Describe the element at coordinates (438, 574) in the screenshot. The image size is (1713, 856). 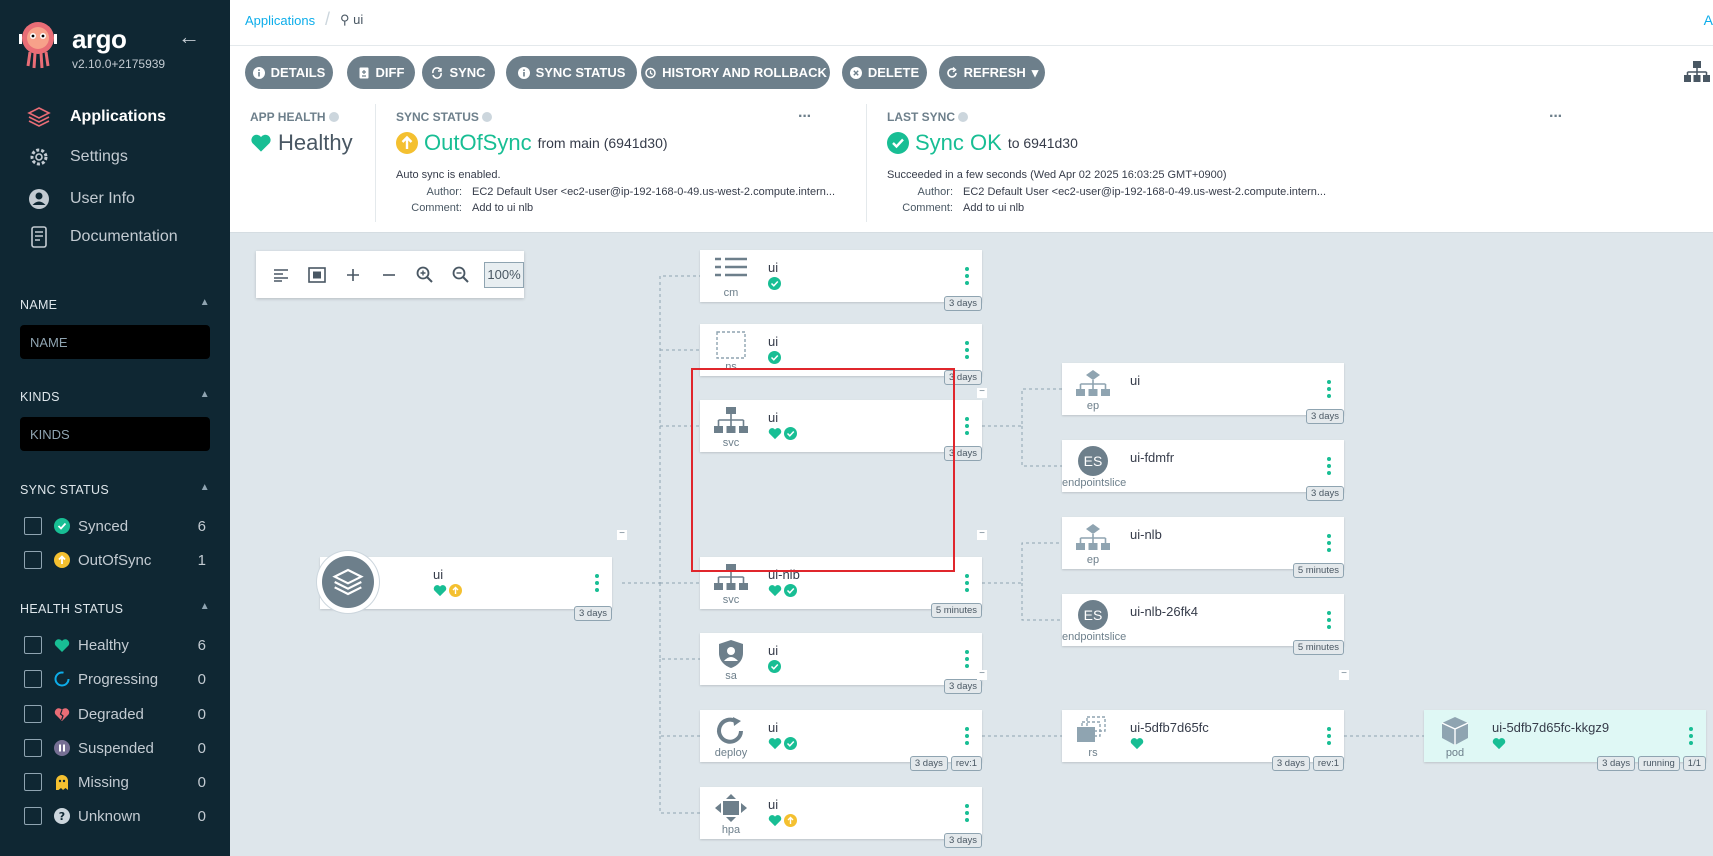
I see `node-name: ui` at that location.